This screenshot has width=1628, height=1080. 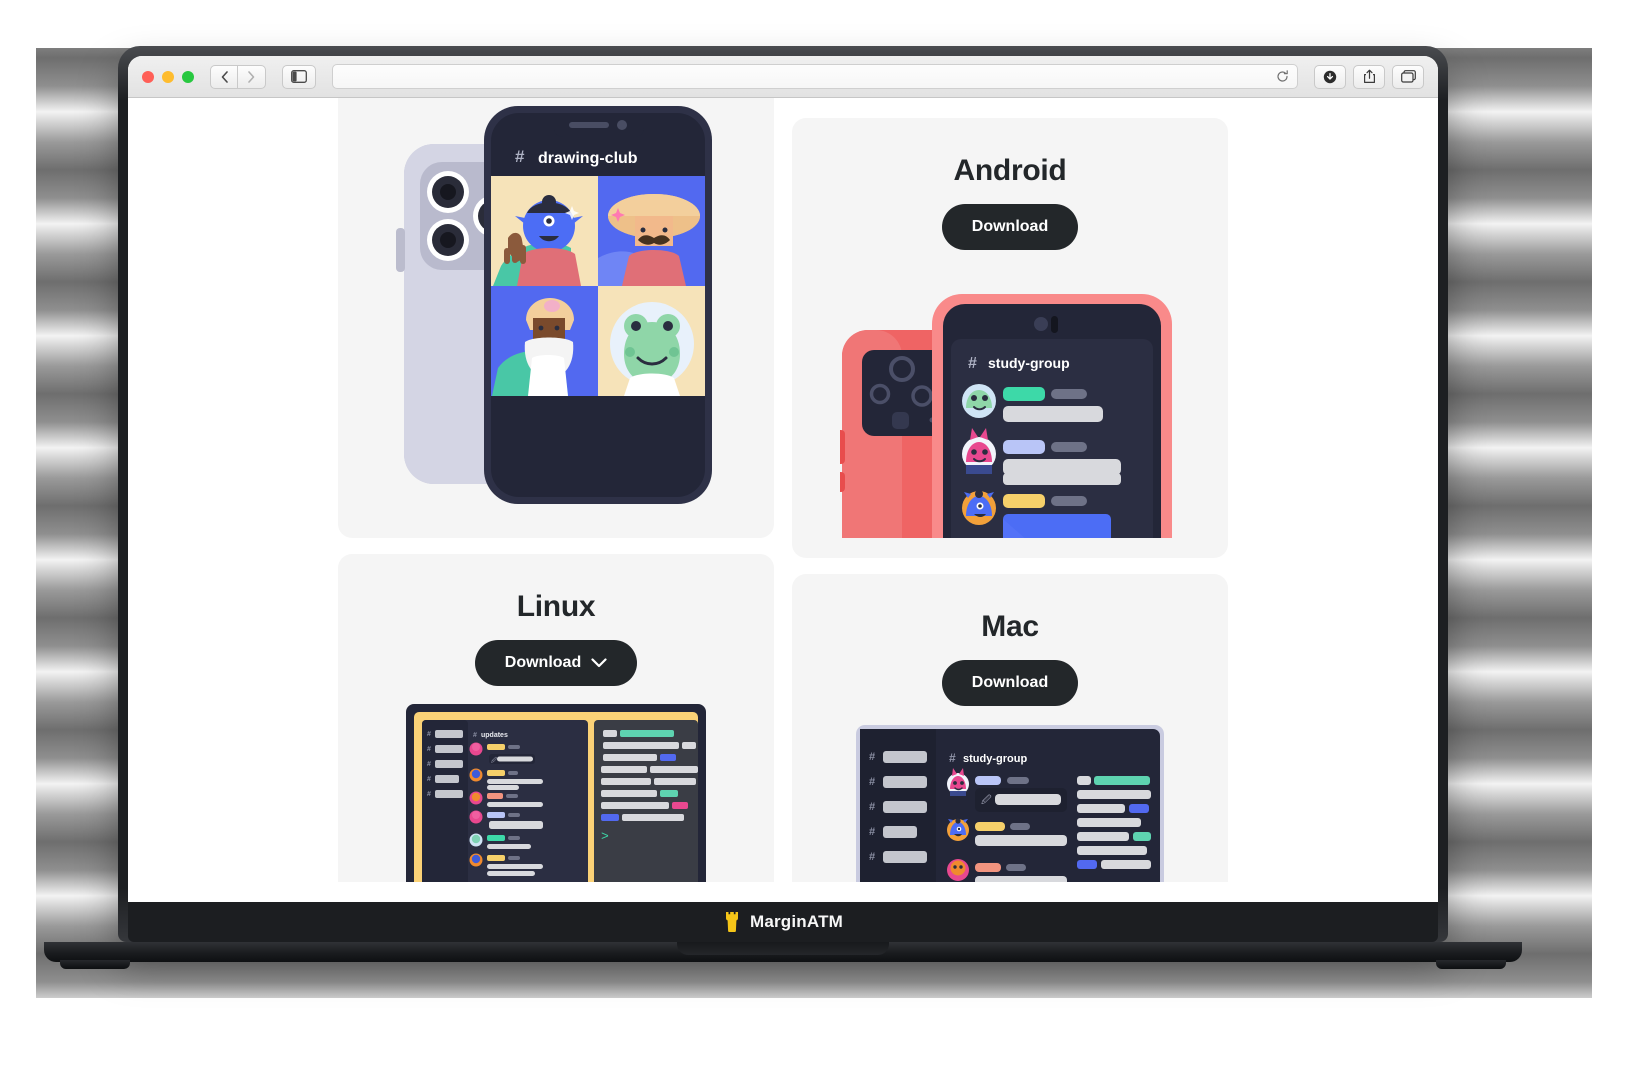 I want to click on download-wrap-linux: Download, so click(x=556, y=663).